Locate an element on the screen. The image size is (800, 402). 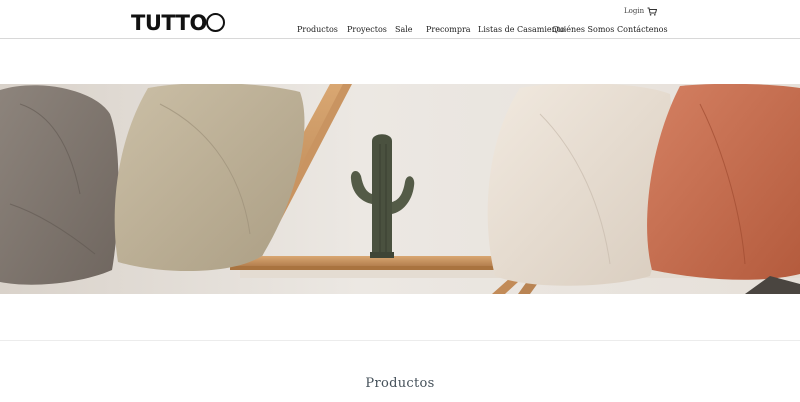
login-link: Login is located at coordinates (634, 11).